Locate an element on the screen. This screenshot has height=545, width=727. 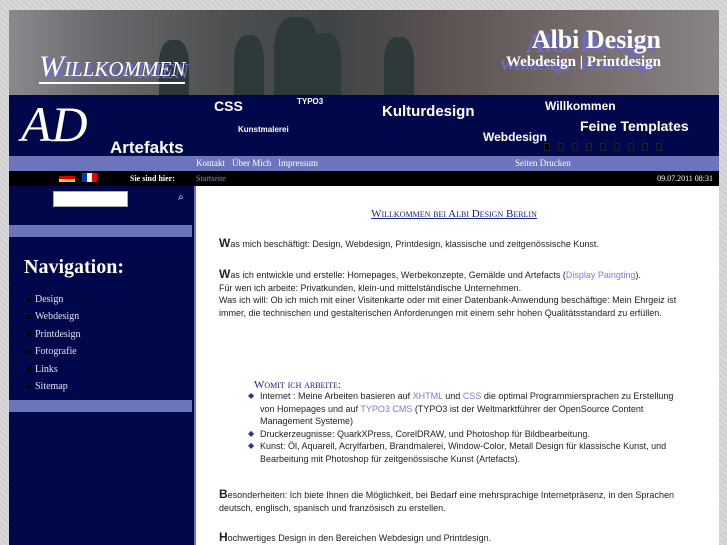
page-title: Willkommen bei Albi Design Berlin is located at coordinates (454, 214).